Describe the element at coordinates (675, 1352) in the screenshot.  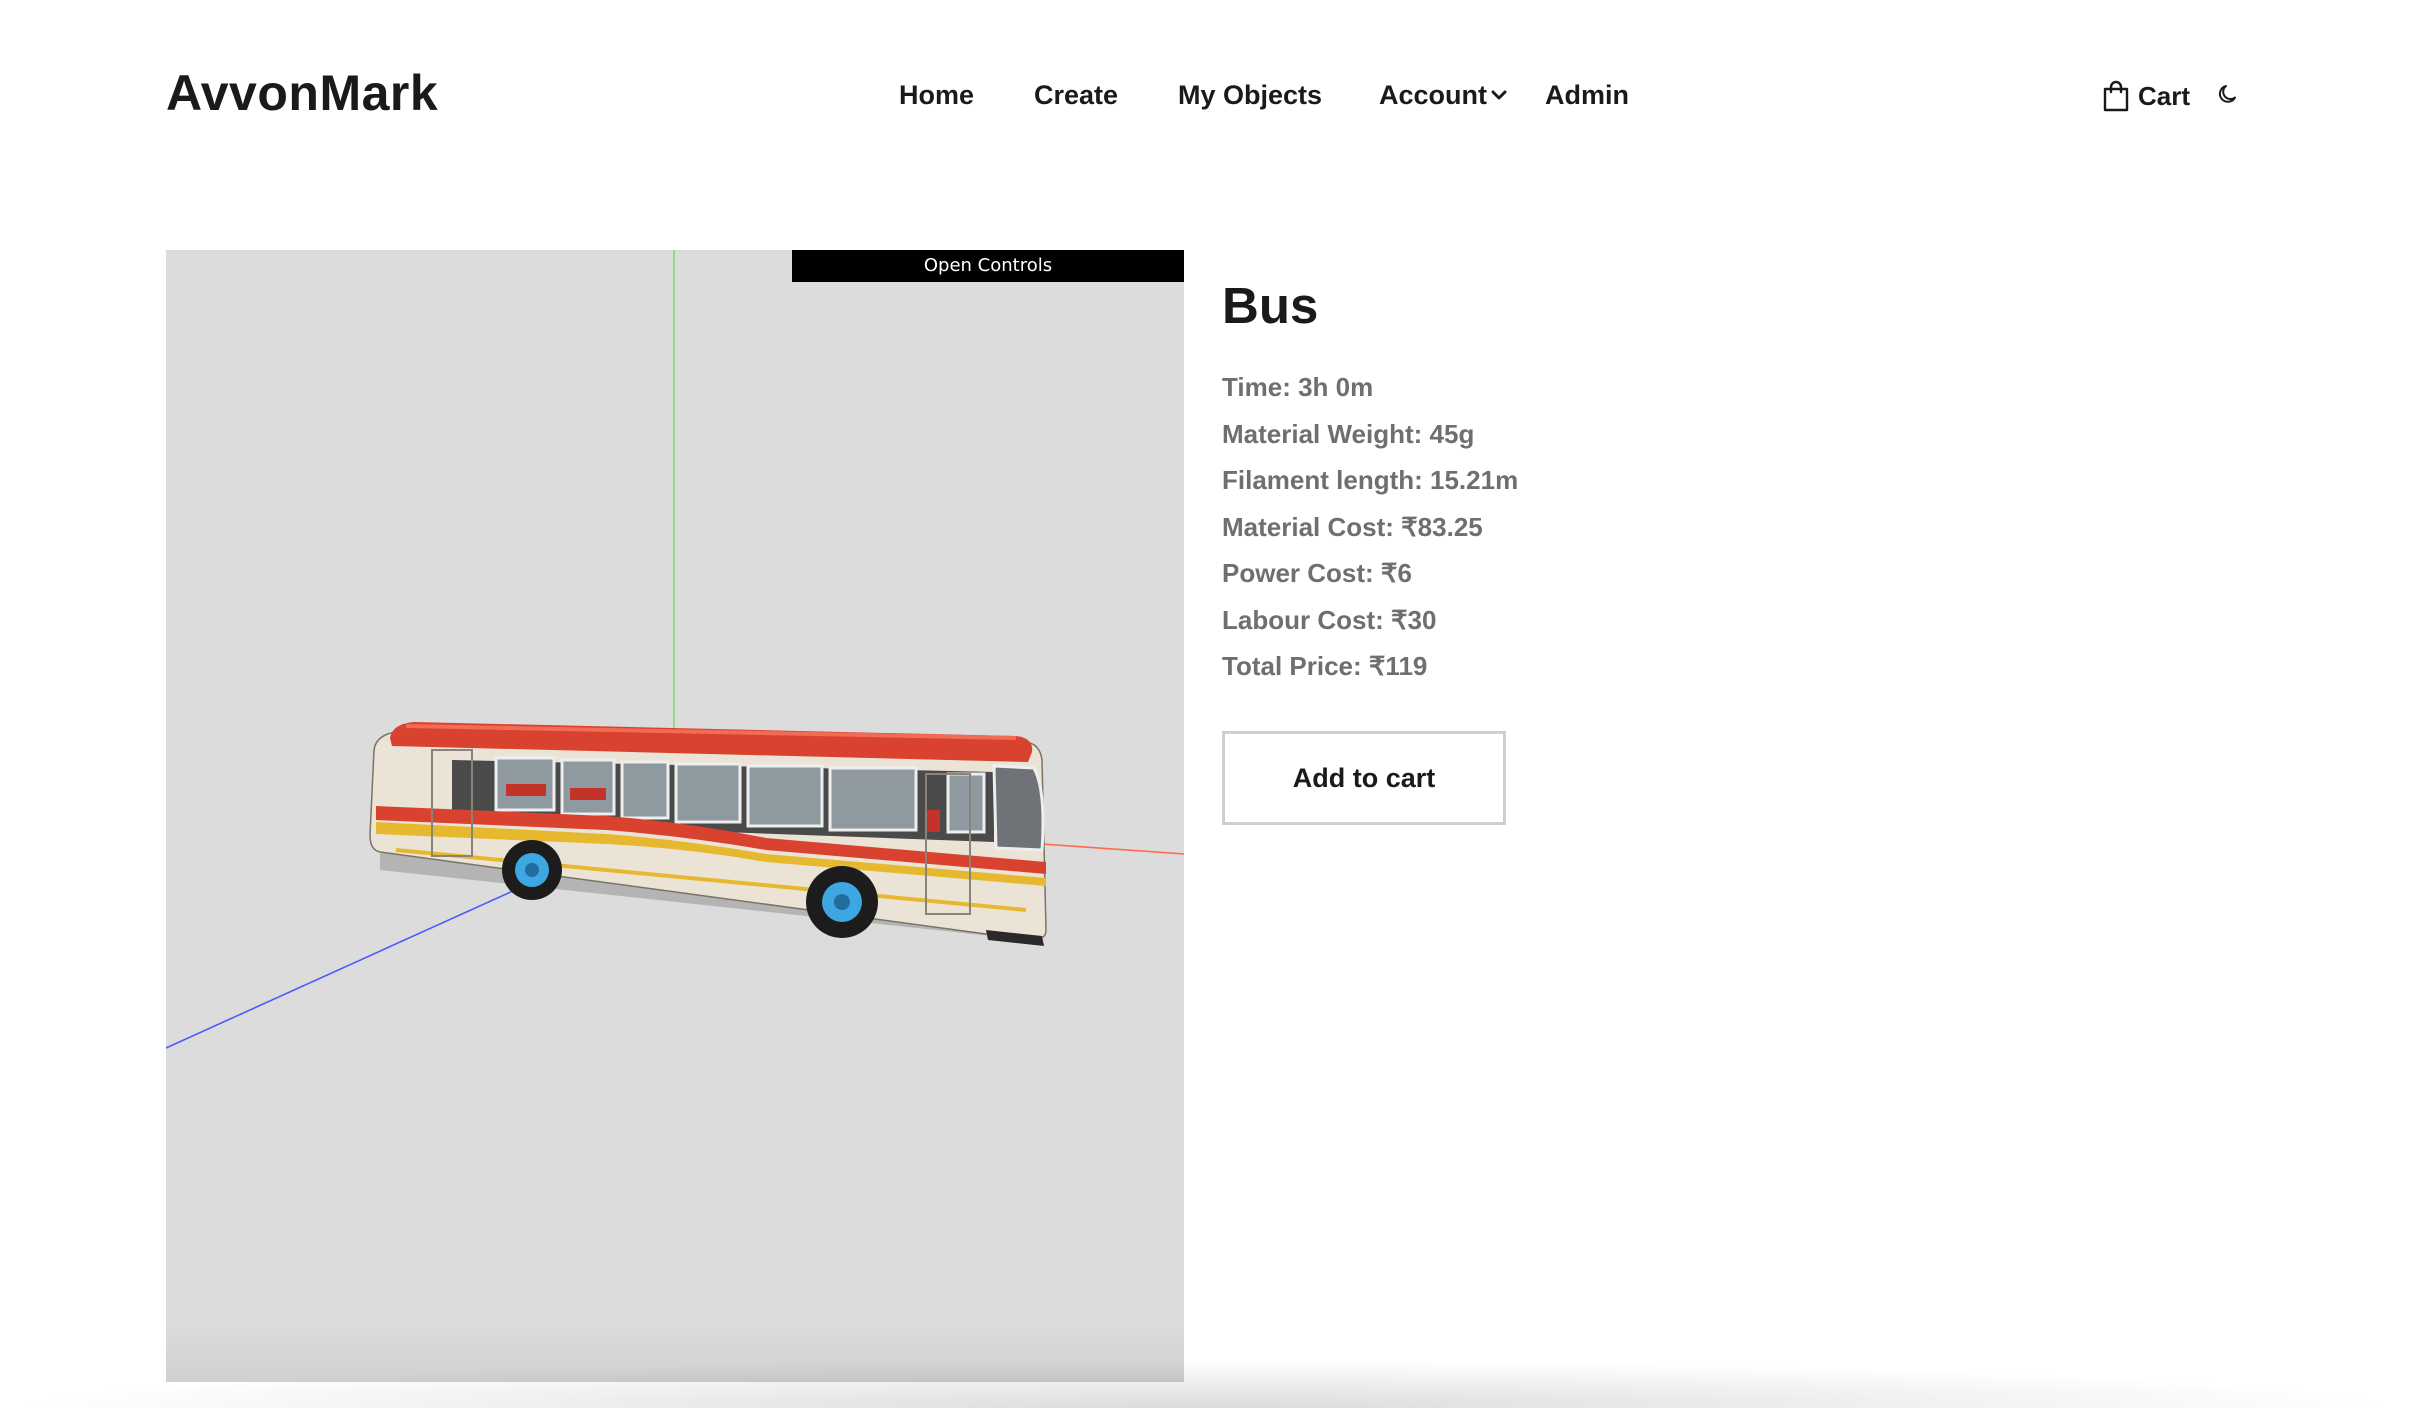
I see `viewer-floor-shade` at that location.